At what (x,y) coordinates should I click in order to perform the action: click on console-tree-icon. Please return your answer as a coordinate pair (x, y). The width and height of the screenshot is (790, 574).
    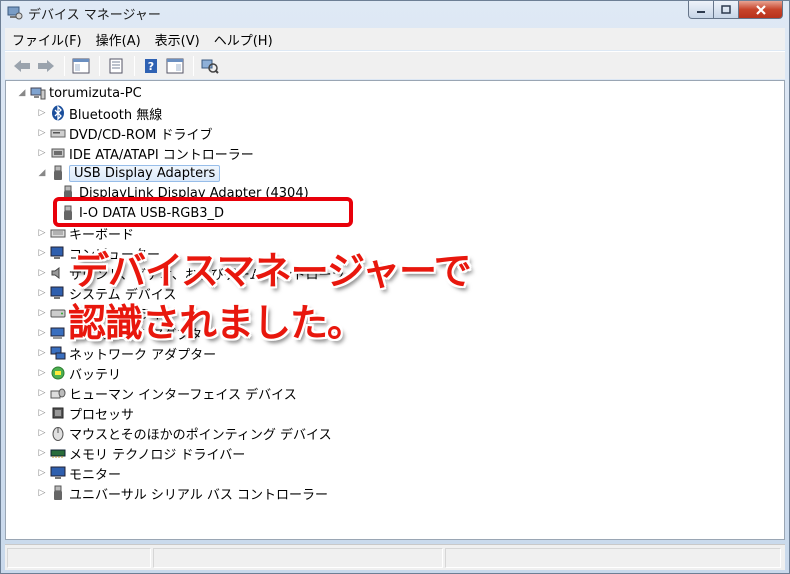
    Looking at the image, I should click on (81, 65).